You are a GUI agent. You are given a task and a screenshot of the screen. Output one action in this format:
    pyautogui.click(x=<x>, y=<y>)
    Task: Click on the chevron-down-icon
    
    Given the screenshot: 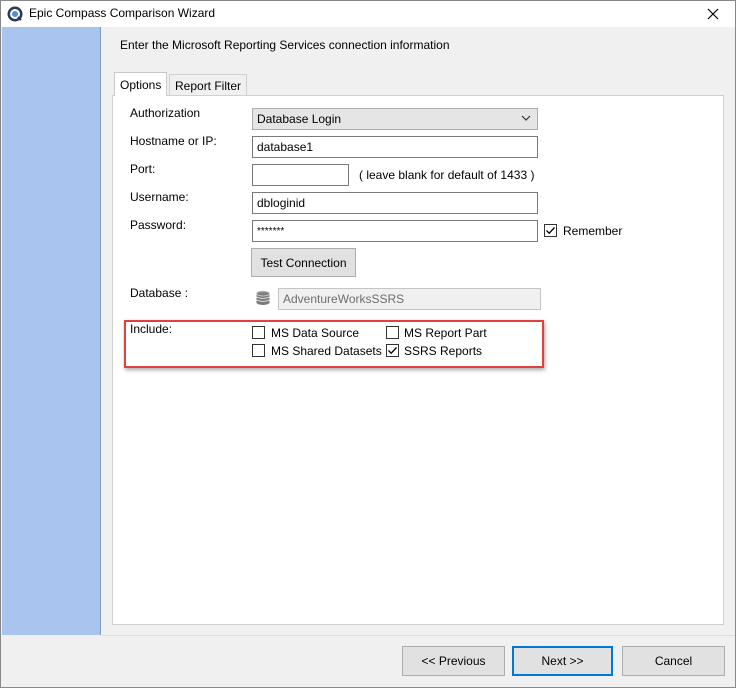 What is the action you would take?
    pyautogui.click(x=526, y=118)
    